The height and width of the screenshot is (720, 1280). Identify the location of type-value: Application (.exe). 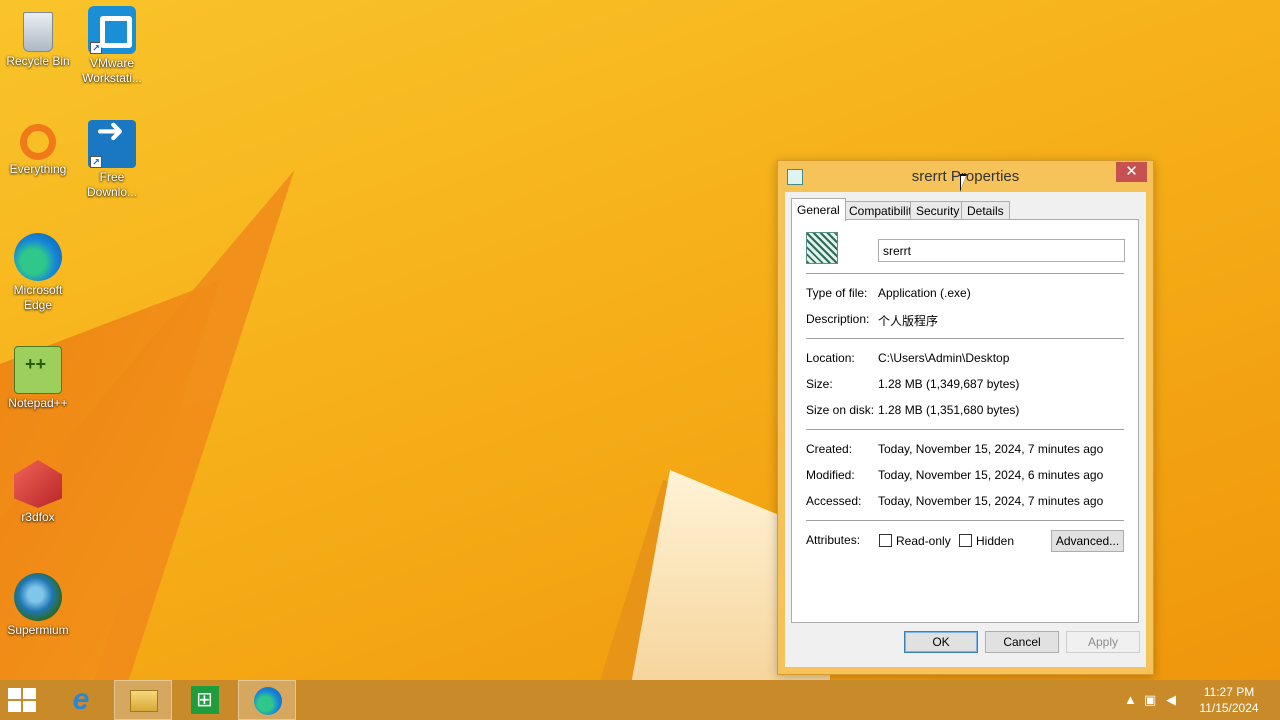
(924, 293).